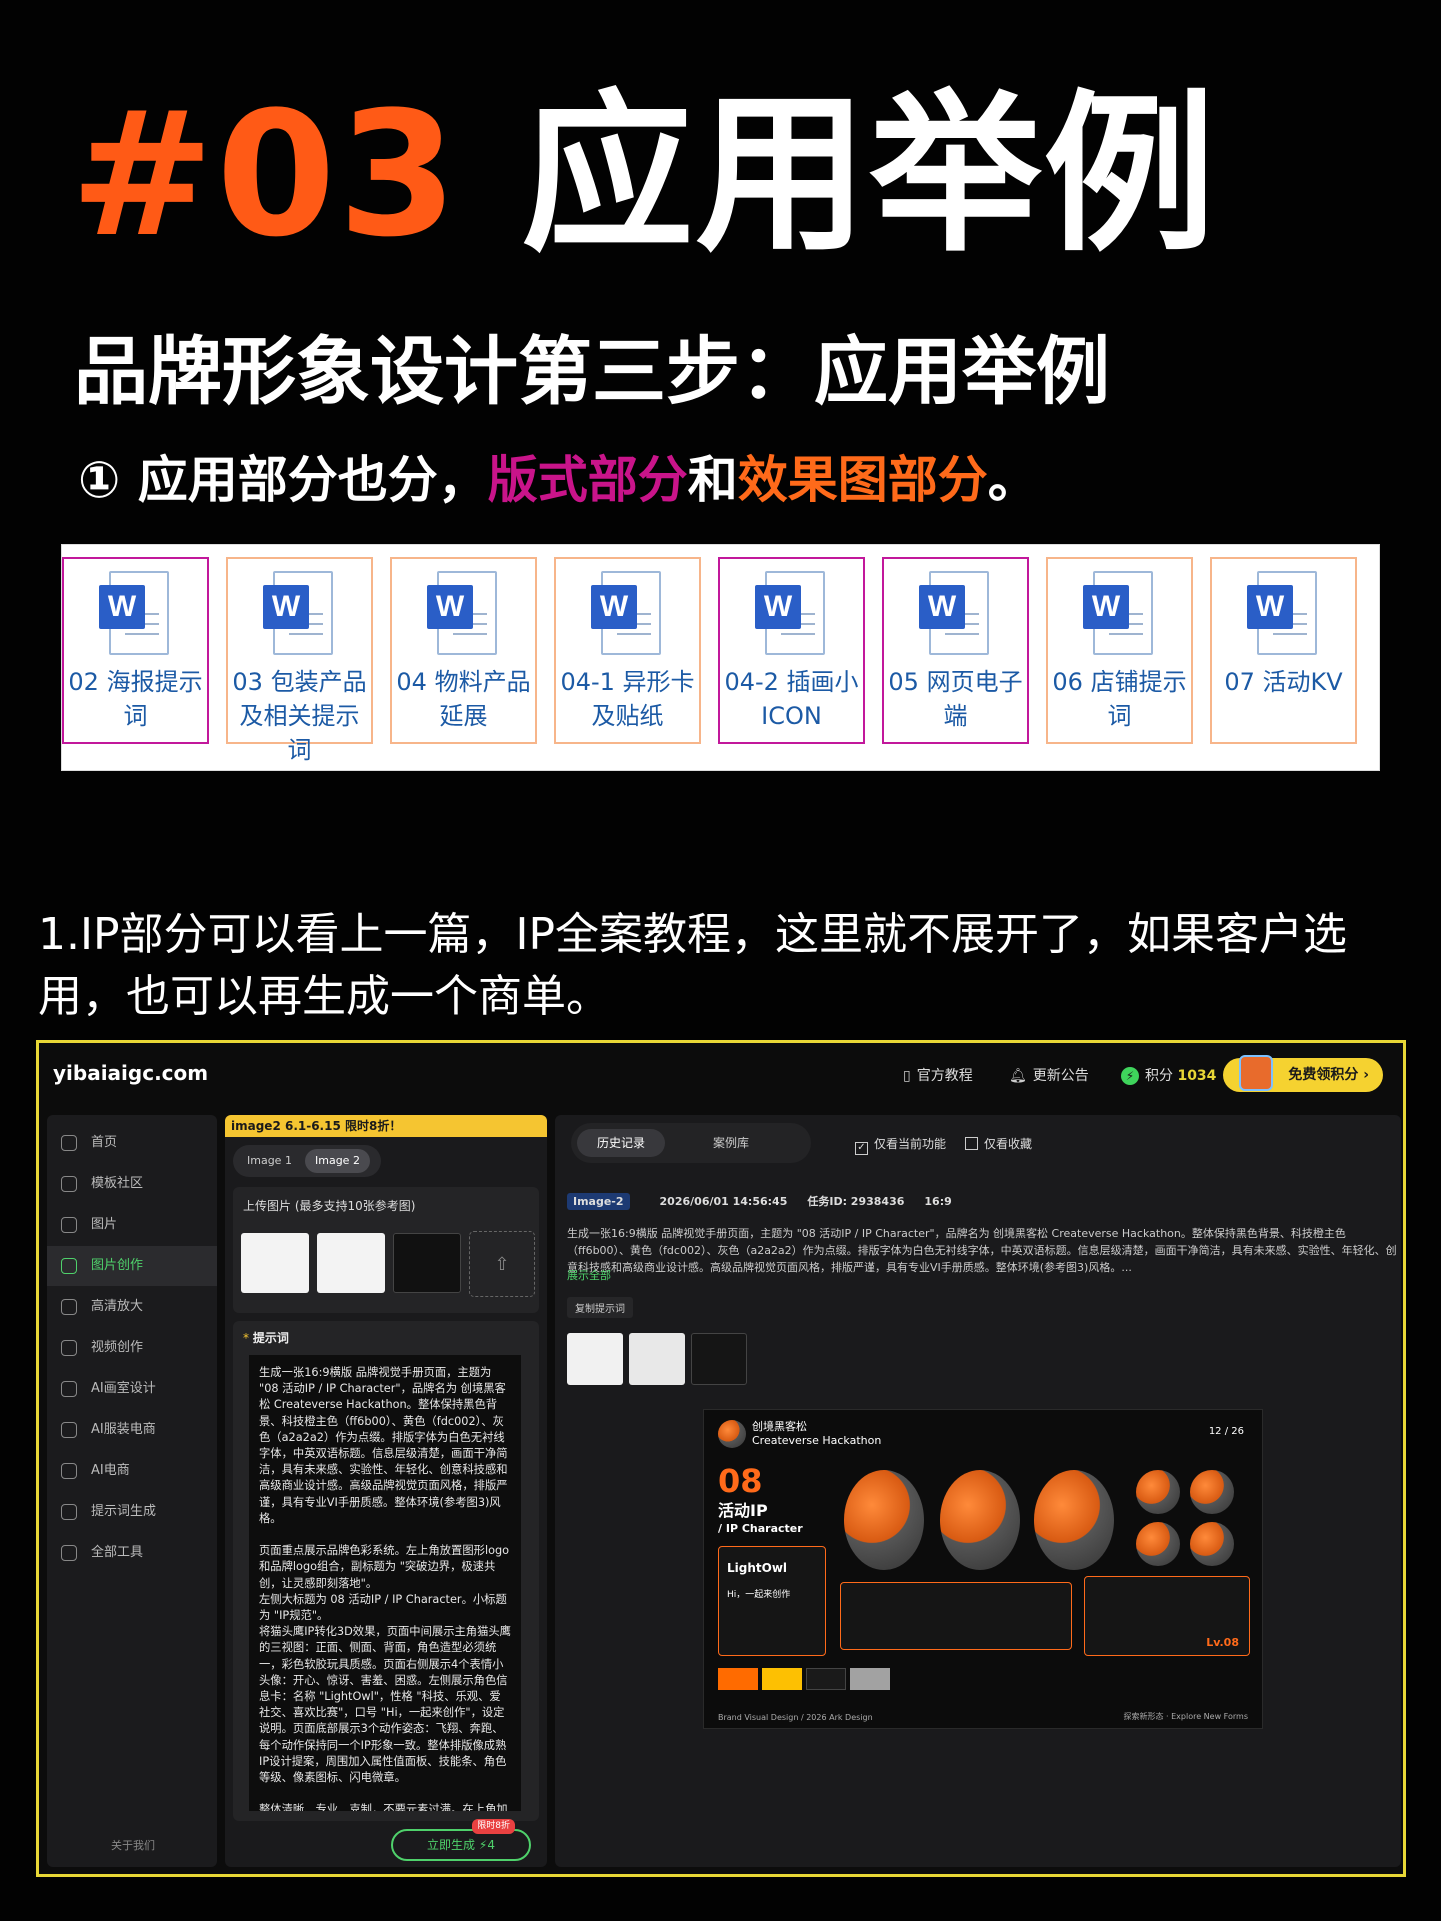  Describe the element at coordinates (900, 1145) in the screenshot. I see `filter-current-function: ✓ 仅看当前功能` at that location.